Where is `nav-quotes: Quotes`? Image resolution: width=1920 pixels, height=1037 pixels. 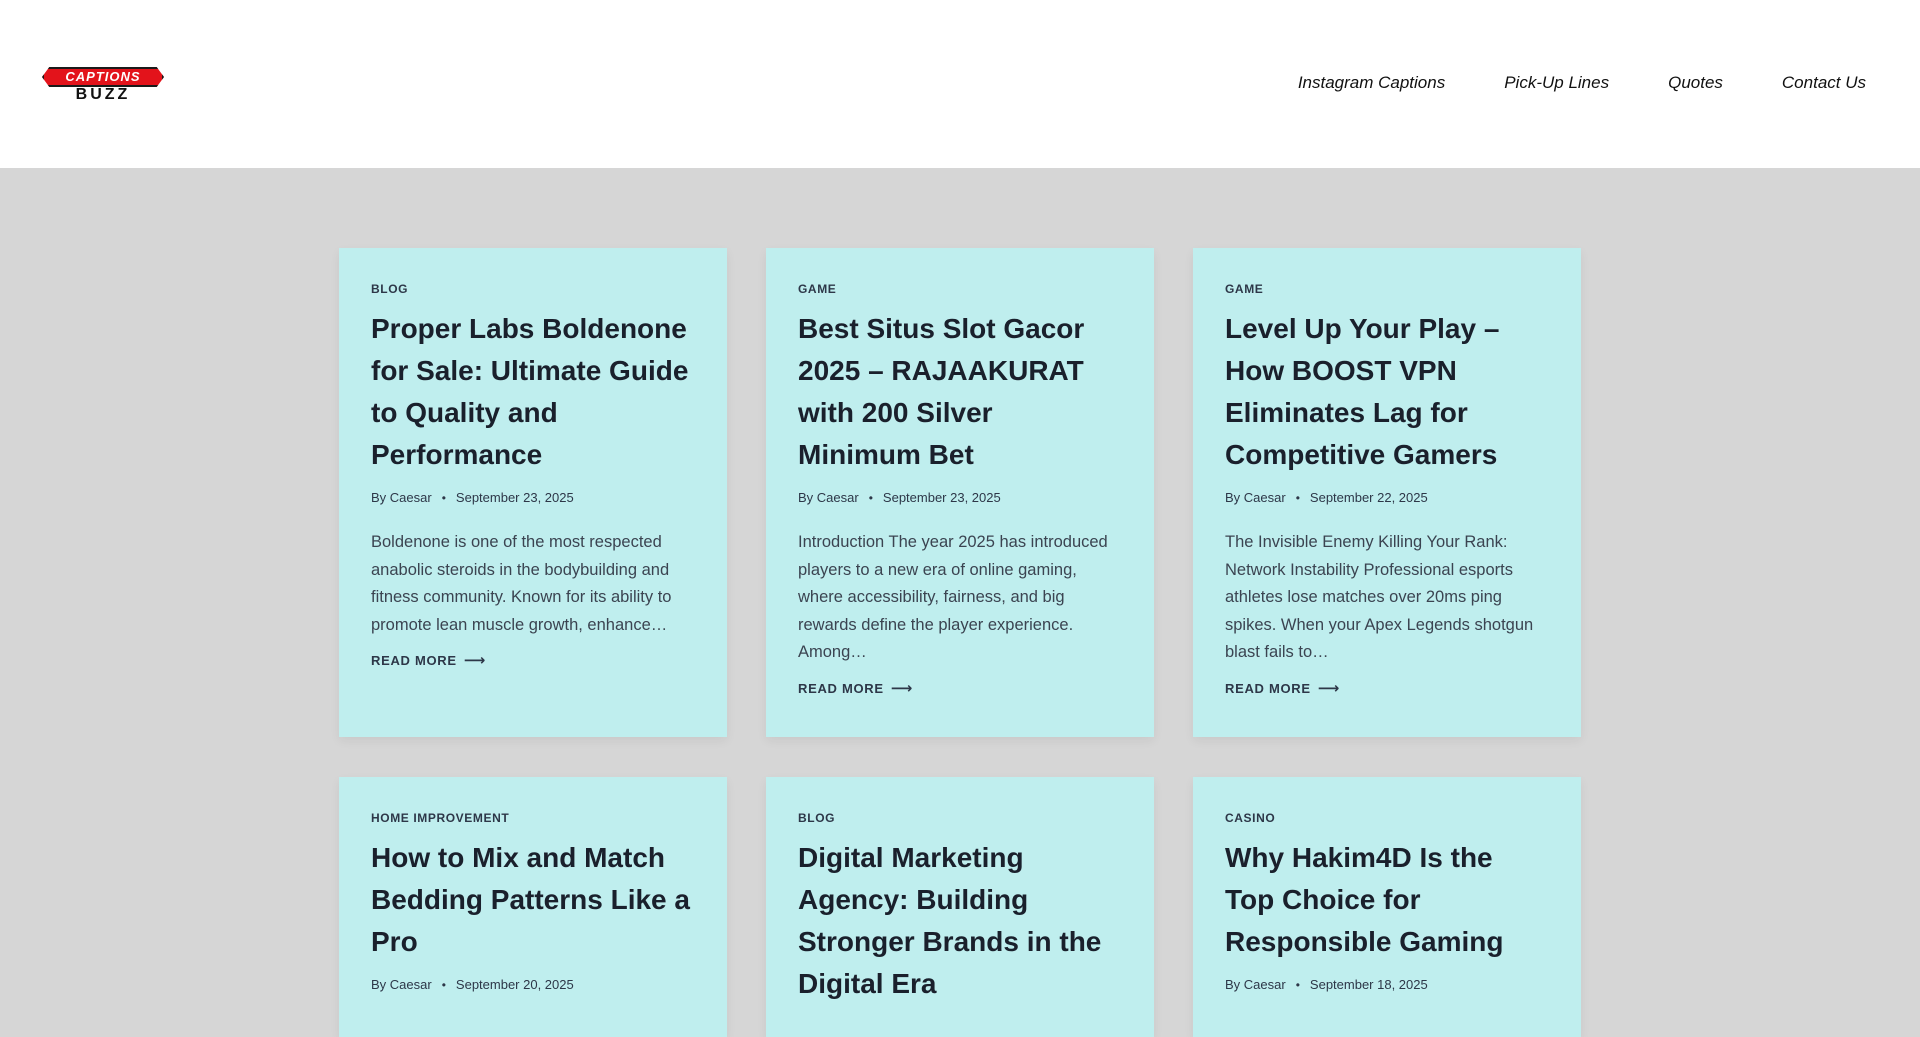 nav-quotes: Quotes is located at coordinates (1695, 83).